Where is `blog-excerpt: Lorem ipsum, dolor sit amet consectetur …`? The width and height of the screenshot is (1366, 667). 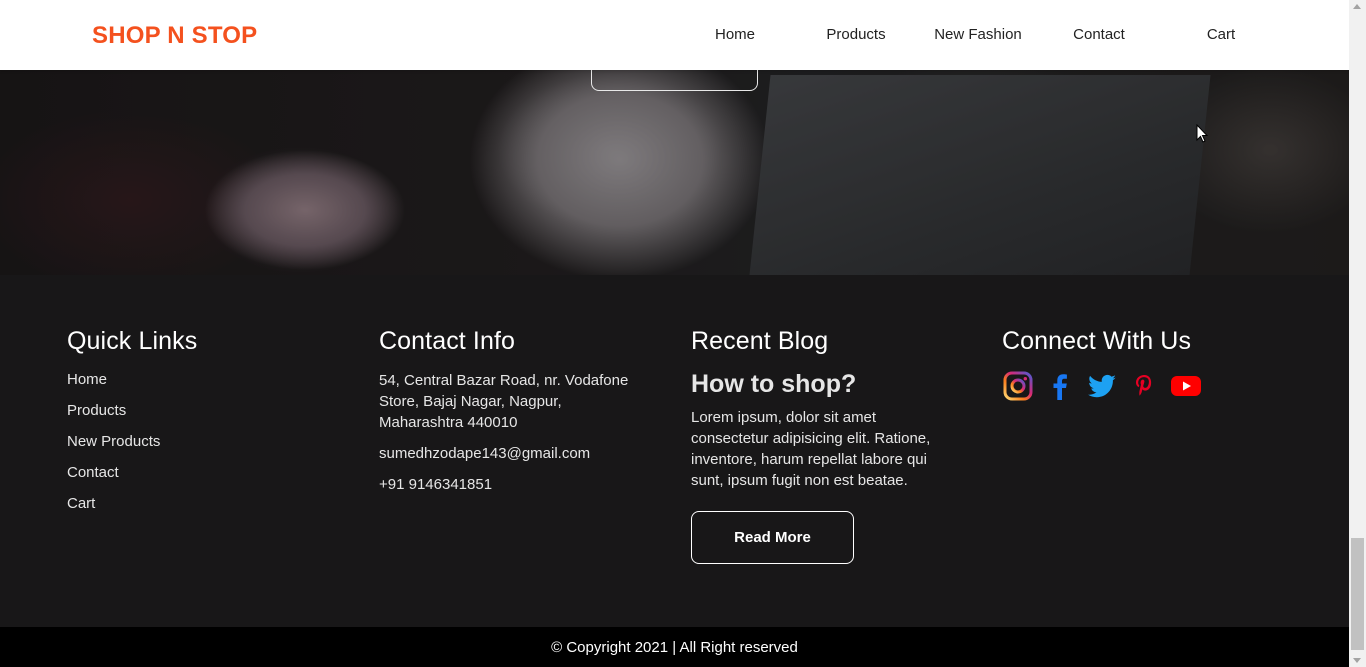 blog-excerpt: Lorem ipsum, dolor sit amet consectetur … is located at coordinates (811, 449).